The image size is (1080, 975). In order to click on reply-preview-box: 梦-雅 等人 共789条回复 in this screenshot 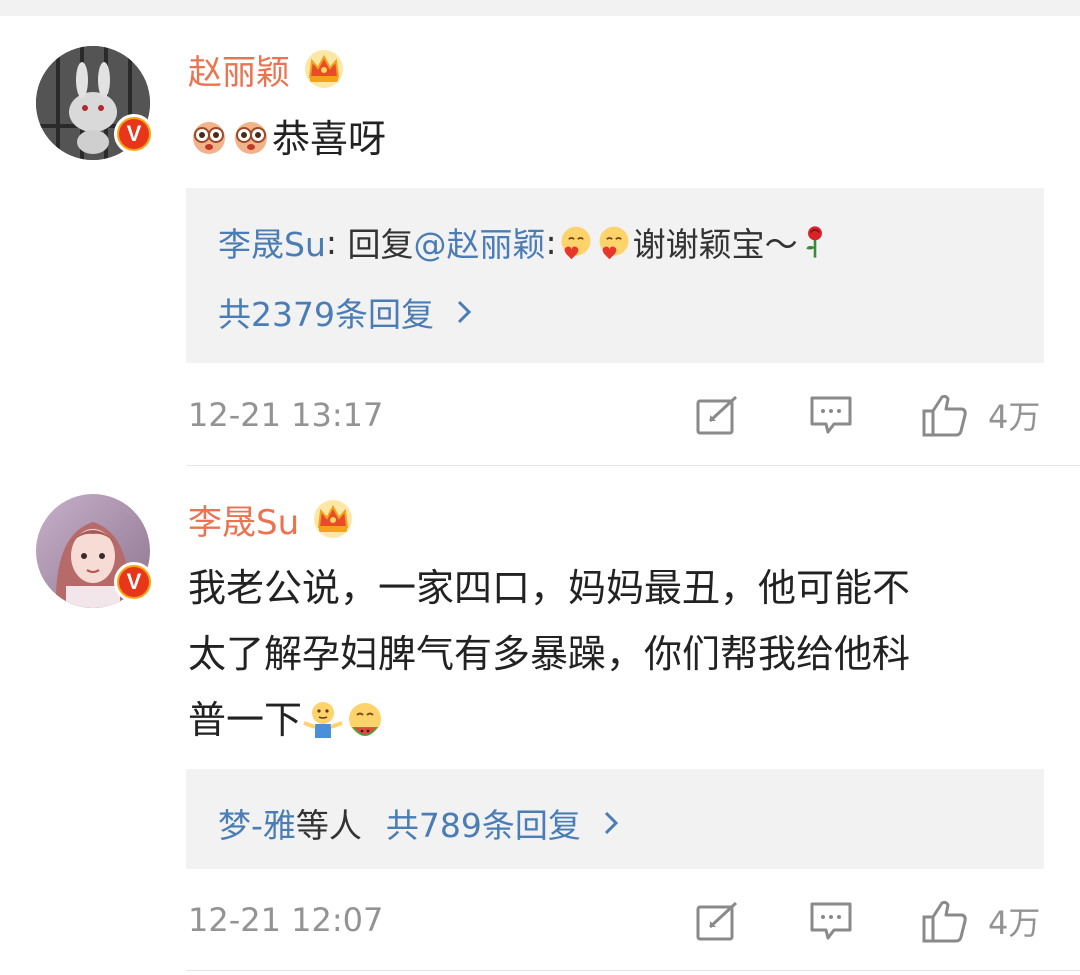, I will do `click(615, 819)`.